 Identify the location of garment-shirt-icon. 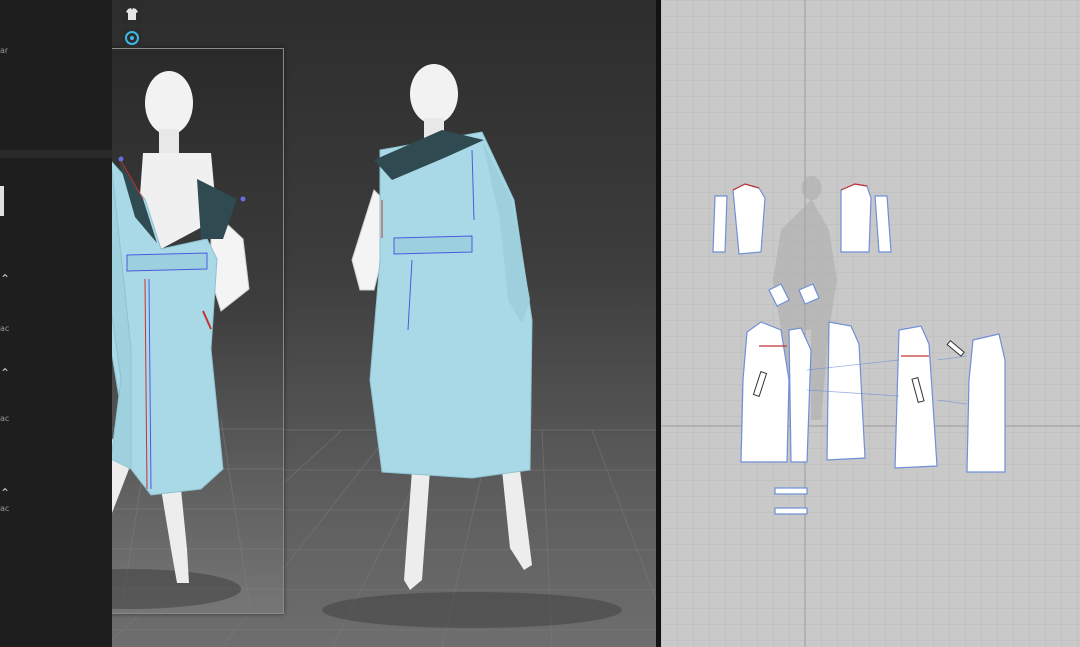
(132, 14).